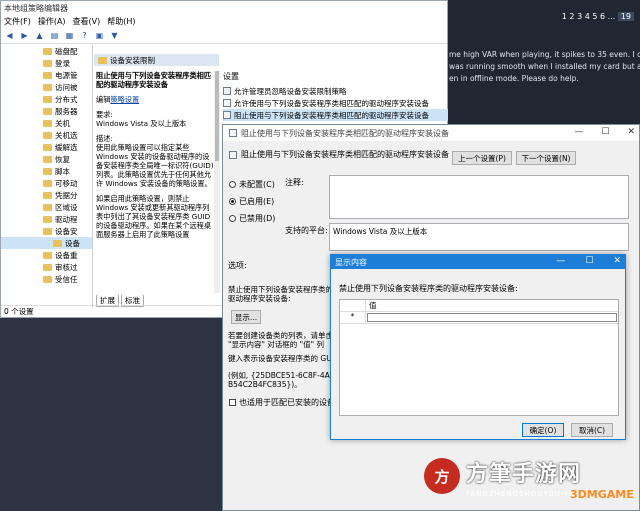 The width and height of the screenshot is (640, 511). Describe the element at coordinates (594, 16) in the screenshot. I see `page-link: 5` at that location.